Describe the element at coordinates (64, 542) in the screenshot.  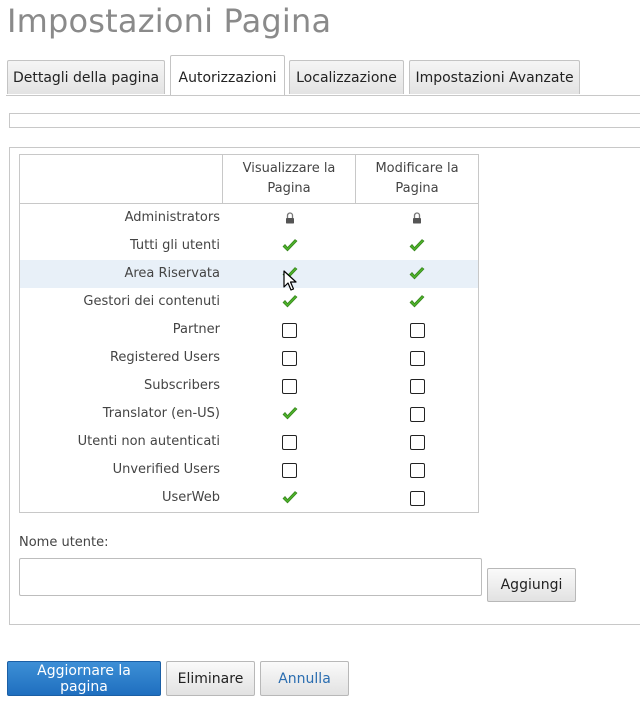
I see `username-label: Nome utente:` at that location.